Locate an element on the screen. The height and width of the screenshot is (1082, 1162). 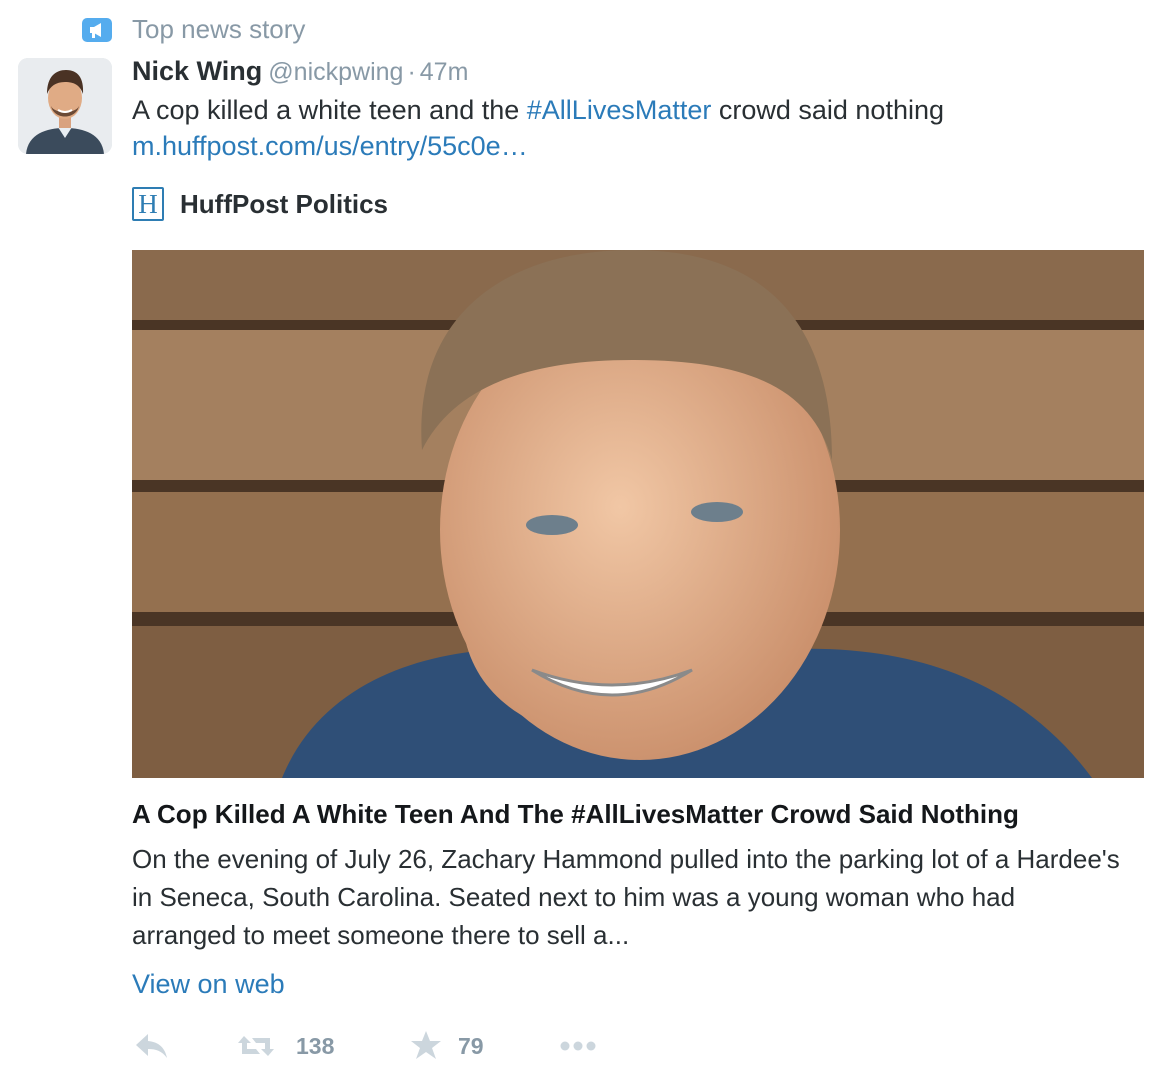
view-on-web-link: View on web is located at coordinates (208, 984).